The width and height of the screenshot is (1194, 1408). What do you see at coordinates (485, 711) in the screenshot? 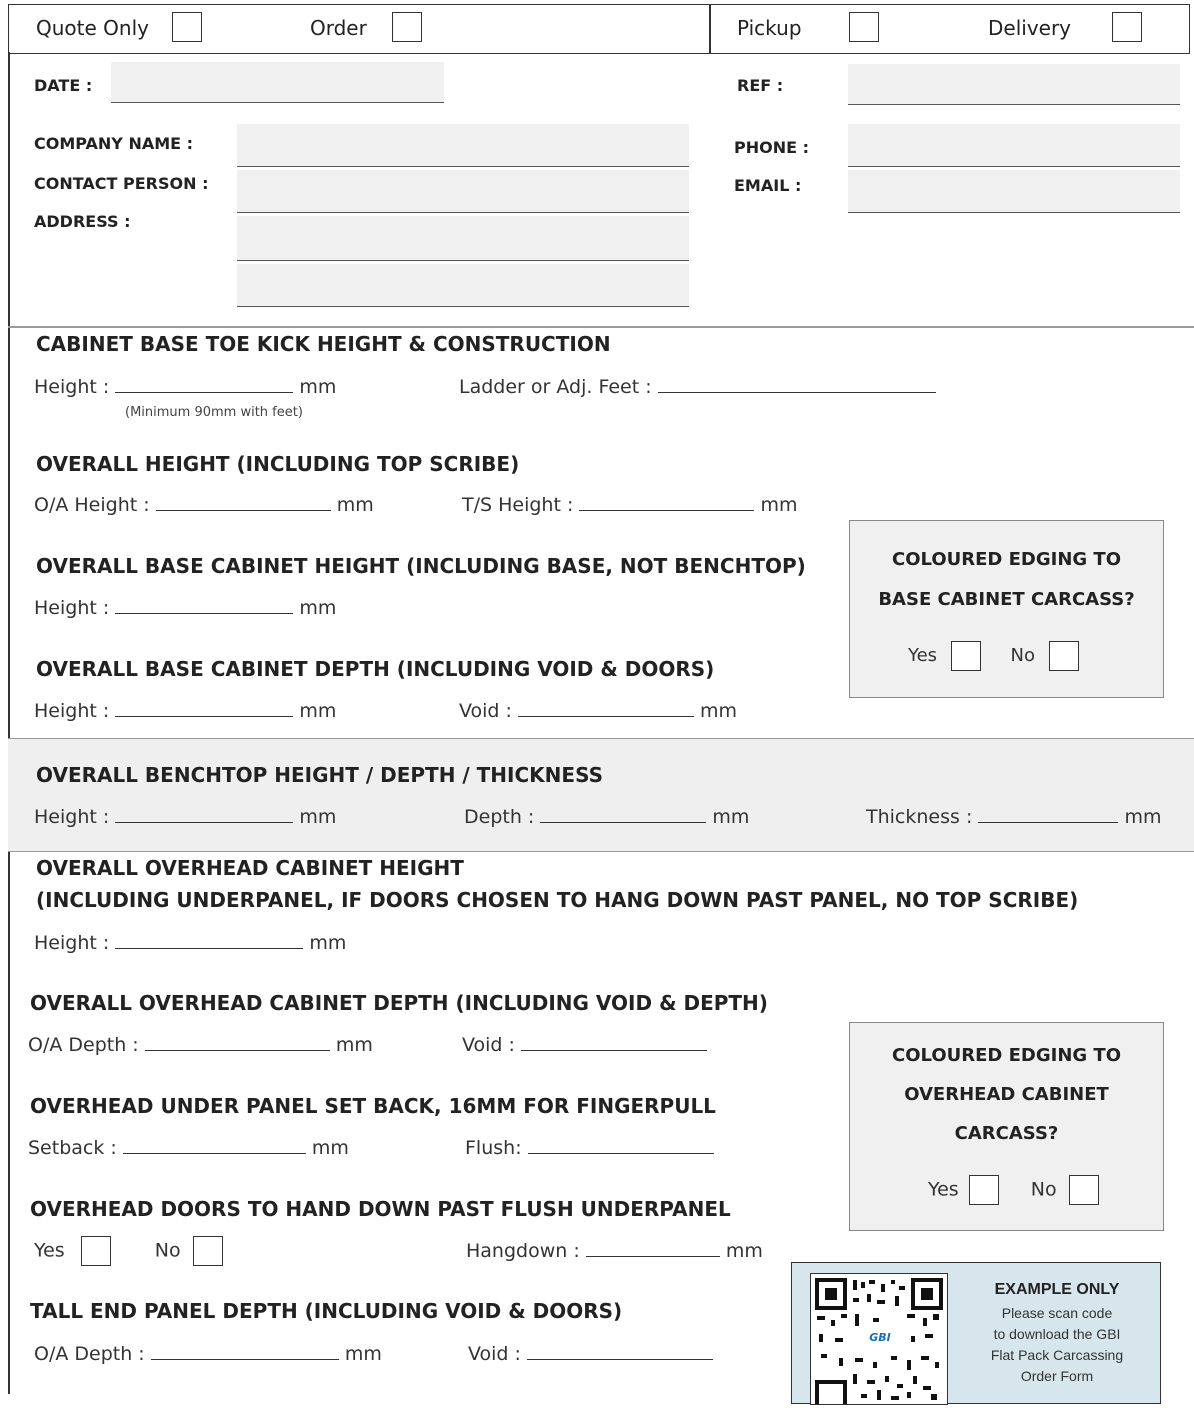
I see `base-depth-void-label: Void :` at bounding box center [485, 711].